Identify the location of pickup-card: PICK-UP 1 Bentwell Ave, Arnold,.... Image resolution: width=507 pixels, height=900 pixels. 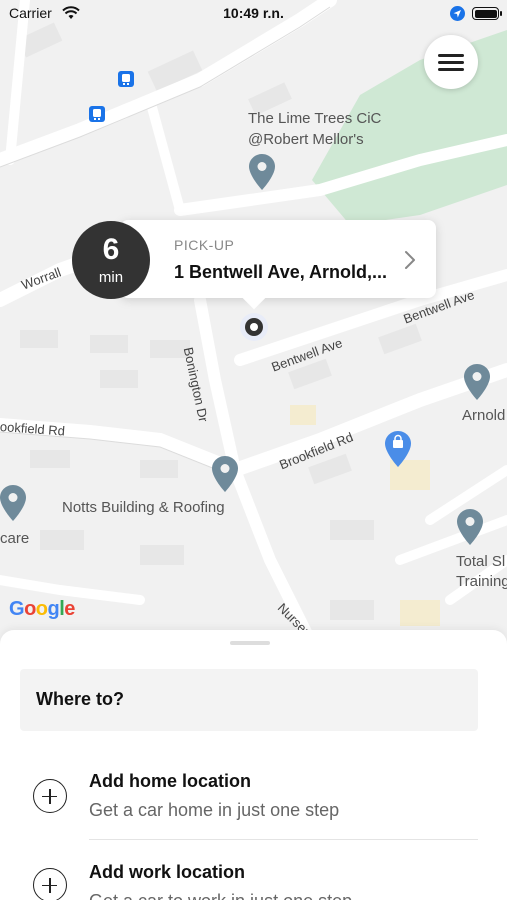
(278, 259).